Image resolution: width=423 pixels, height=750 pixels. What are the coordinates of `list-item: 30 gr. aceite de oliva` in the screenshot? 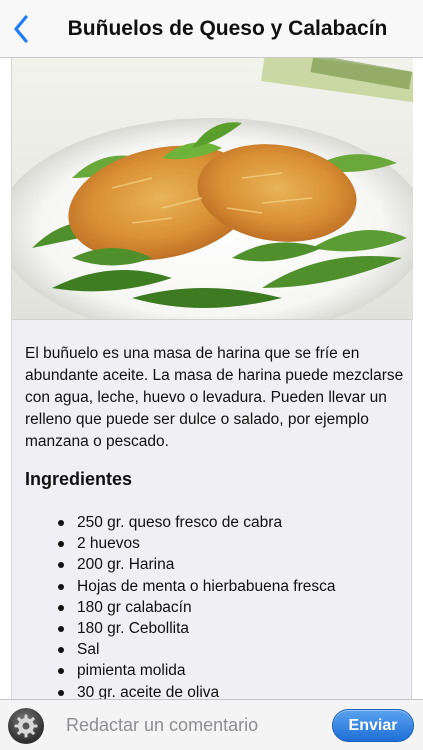 It's located at (215, 691).